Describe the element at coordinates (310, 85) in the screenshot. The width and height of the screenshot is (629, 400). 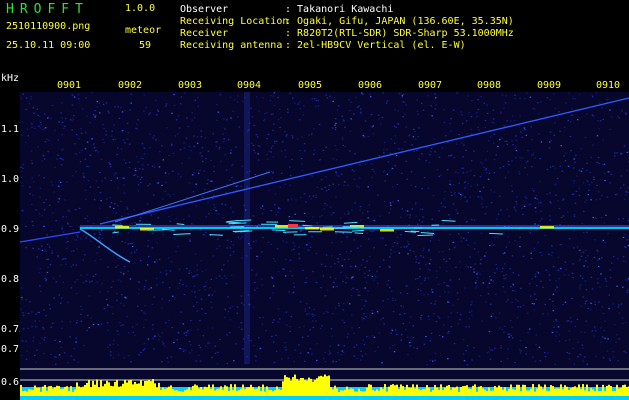
I see `x-tick-label: 0905` at that location.